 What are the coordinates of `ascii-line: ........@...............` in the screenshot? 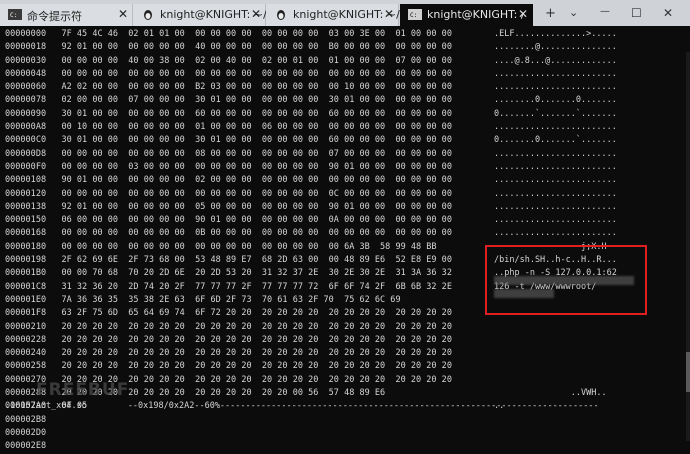 It's located at (555, 47).